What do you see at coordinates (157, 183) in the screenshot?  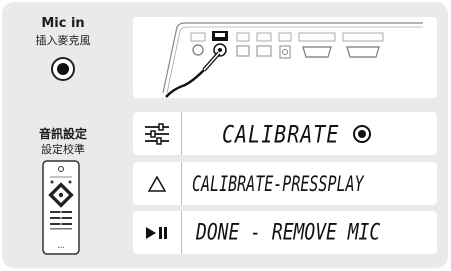 I see `triangle-up-icon` at bounding box center [157, 183].